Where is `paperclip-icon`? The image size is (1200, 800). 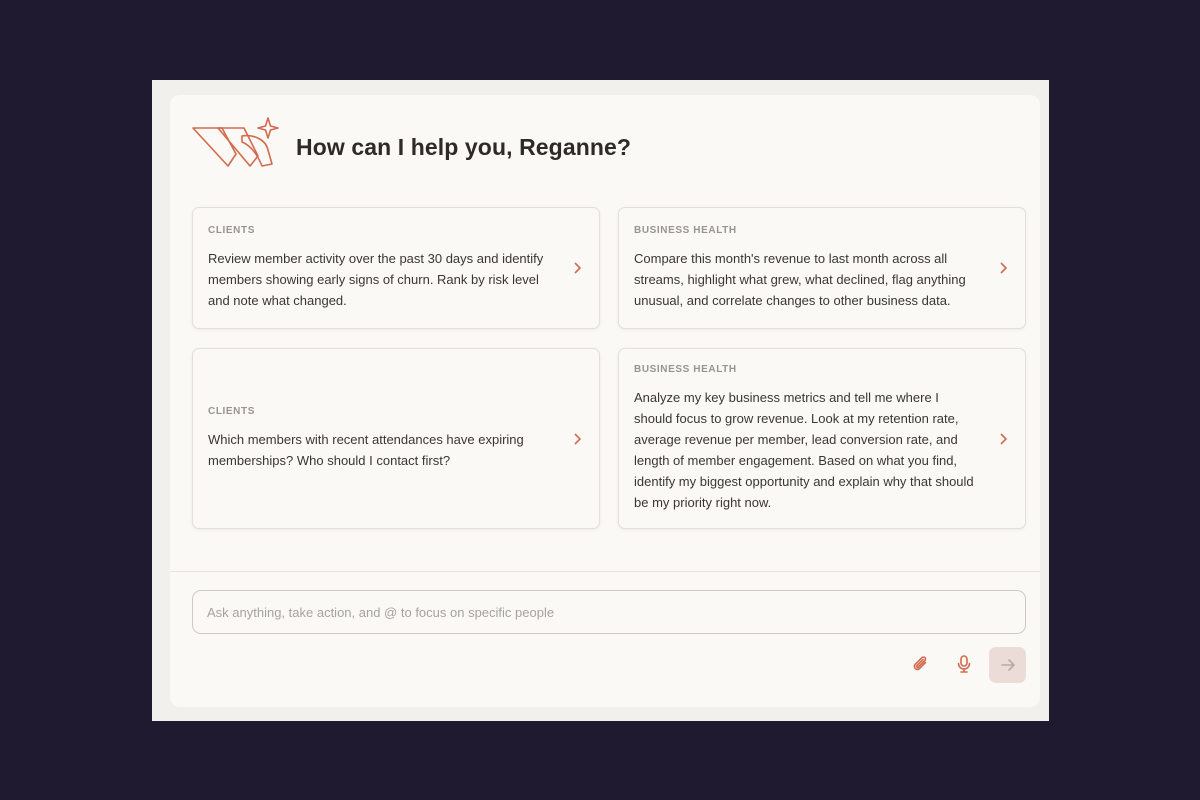 paperclip-icon is located at coordinates (920, 663).